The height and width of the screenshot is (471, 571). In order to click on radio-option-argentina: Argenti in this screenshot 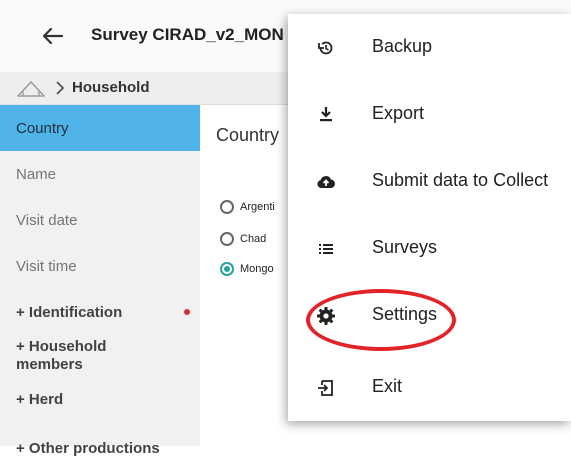, I will do `click(247, 207)`.